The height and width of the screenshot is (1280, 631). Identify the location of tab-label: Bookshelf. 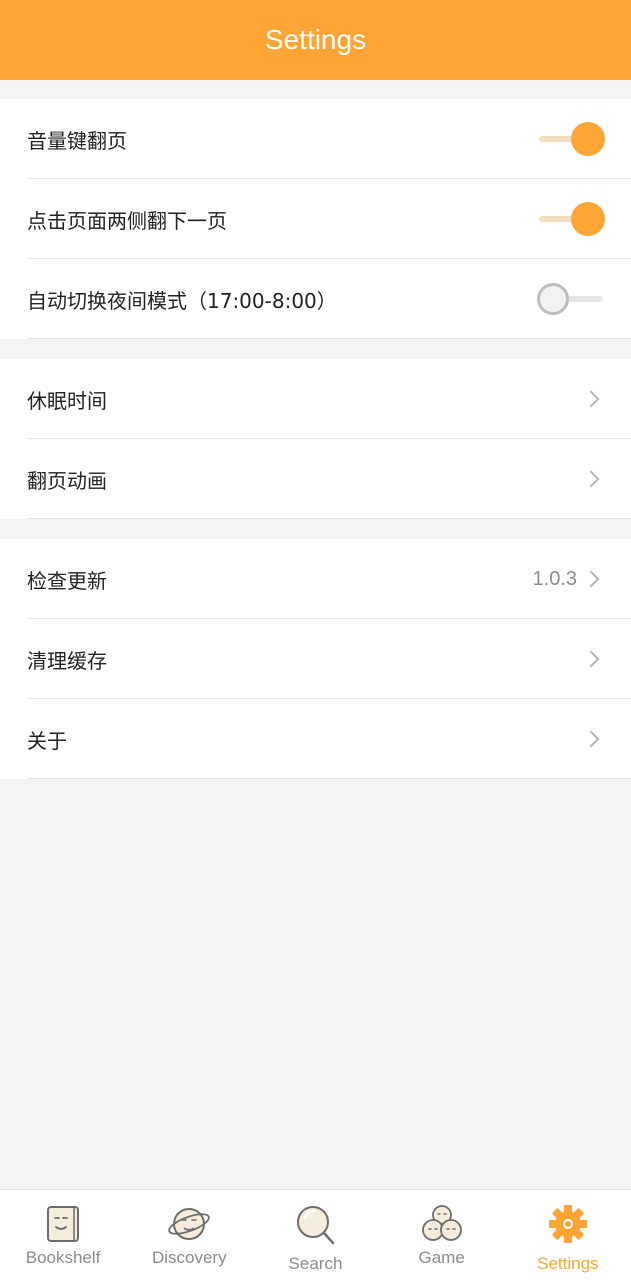
(63, 1257).